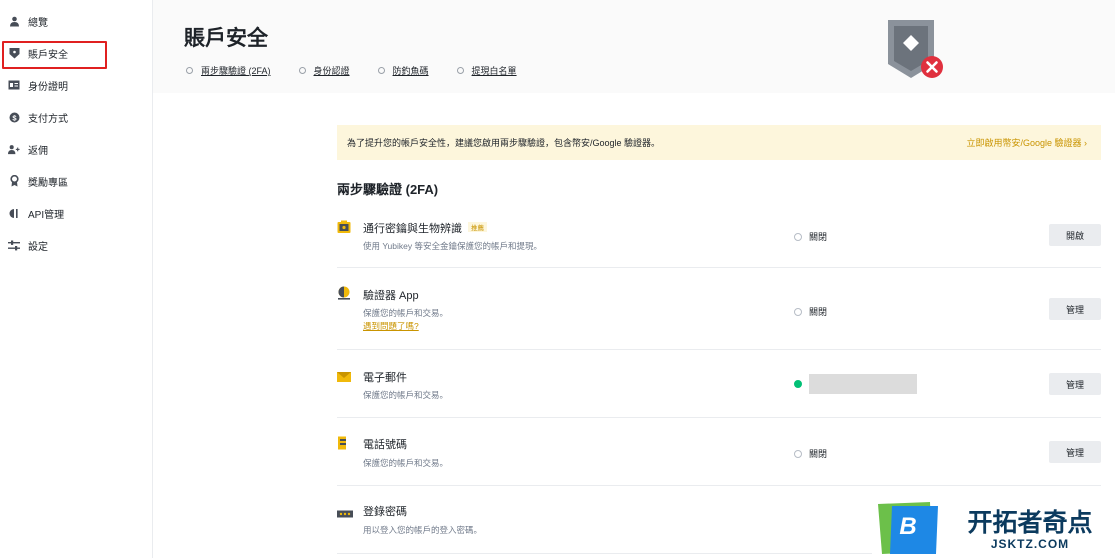 The image size is (1115, 558). What do you see at coordinates (344, 227) in the screenshot?
I see `passkey-icon` at bounding box center [344, 227].